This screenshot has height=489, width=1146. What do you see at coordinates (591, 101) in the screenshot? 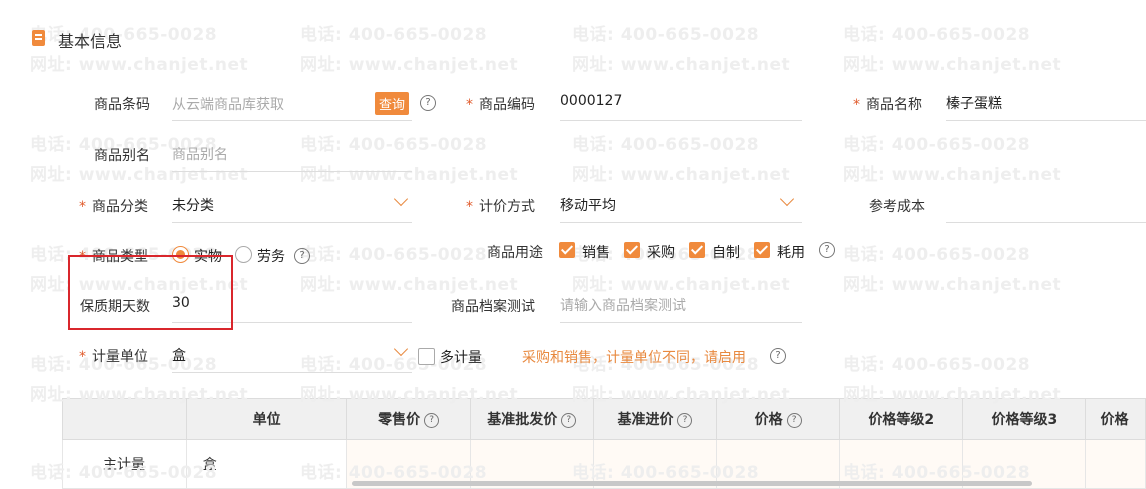
I see `code-value: 0000127` at bounding box center [591, 101].